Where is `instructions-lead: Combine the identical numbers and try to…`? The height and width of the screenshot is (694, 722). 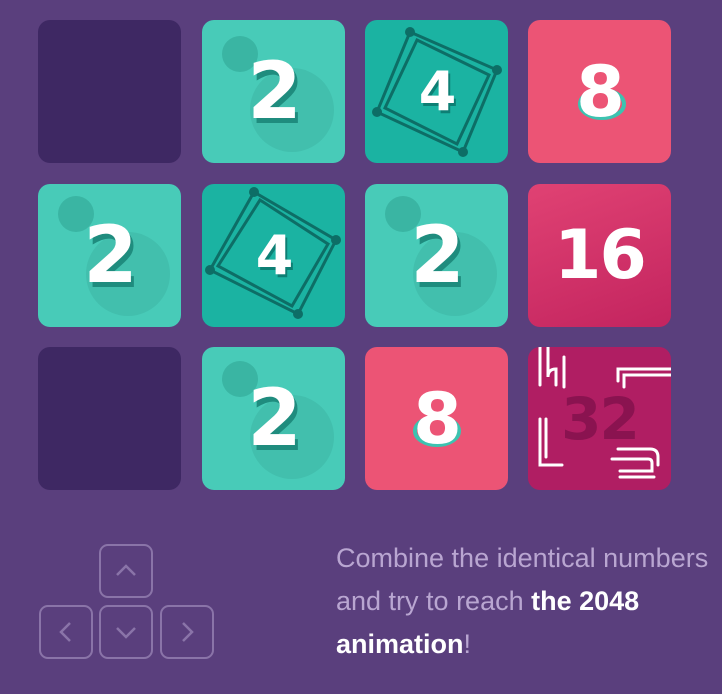 instructions-lead: Combine the identical numbers and try to… is located at coordinates (522, 579).